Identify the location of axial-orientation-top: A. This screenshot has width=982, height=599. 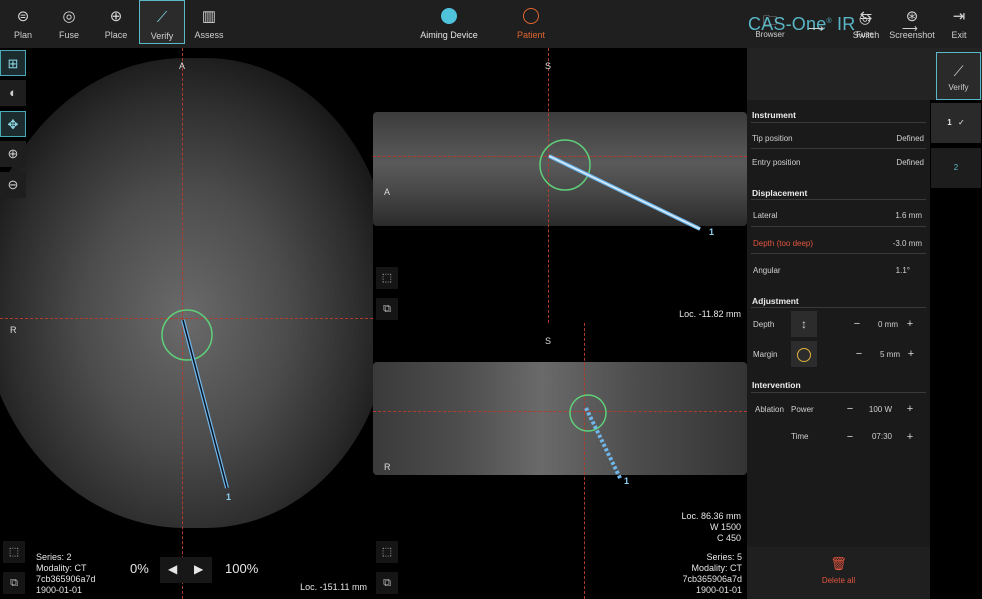
(182, 66).